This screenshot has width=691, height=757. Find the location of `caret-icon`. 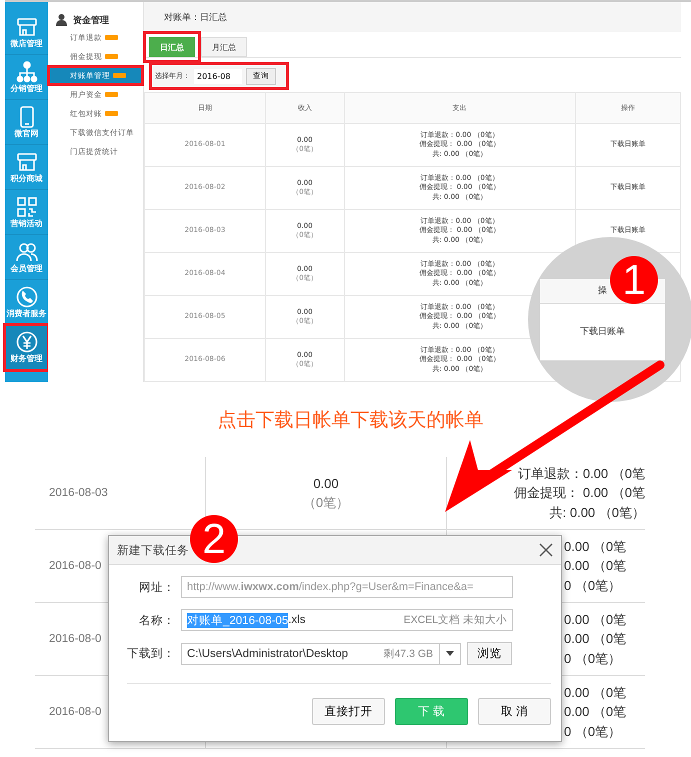

caret-icon is located at coordinates (450, 653).